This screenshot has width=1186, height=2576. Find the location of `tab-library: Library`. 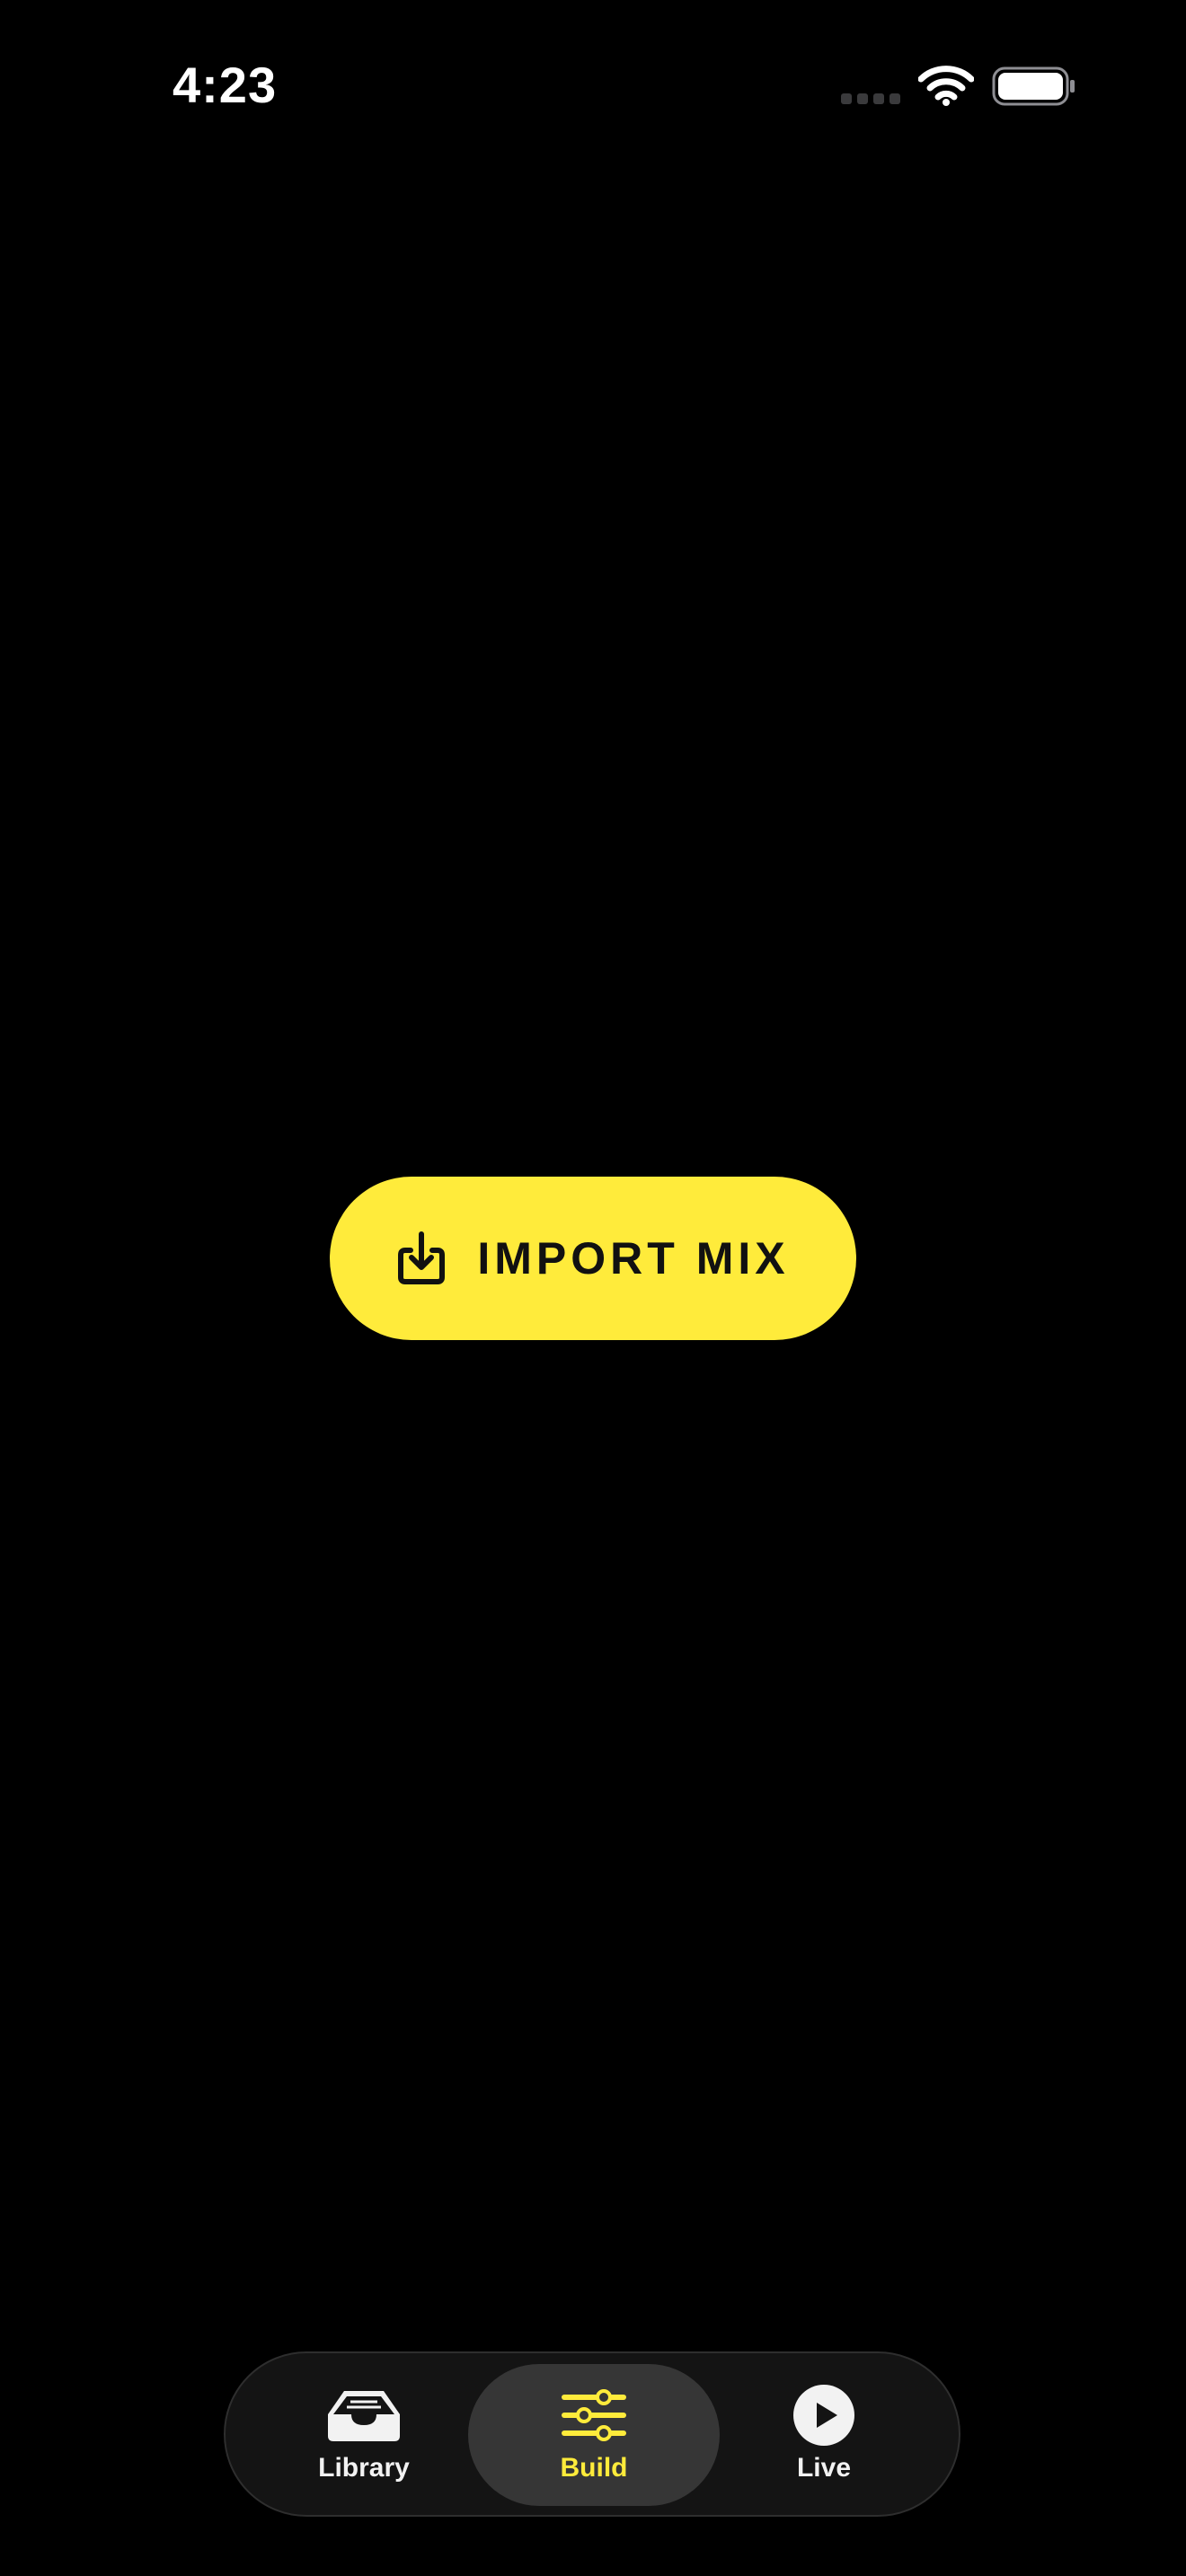

tab-library: Library is located at coordinates (364, 2435).